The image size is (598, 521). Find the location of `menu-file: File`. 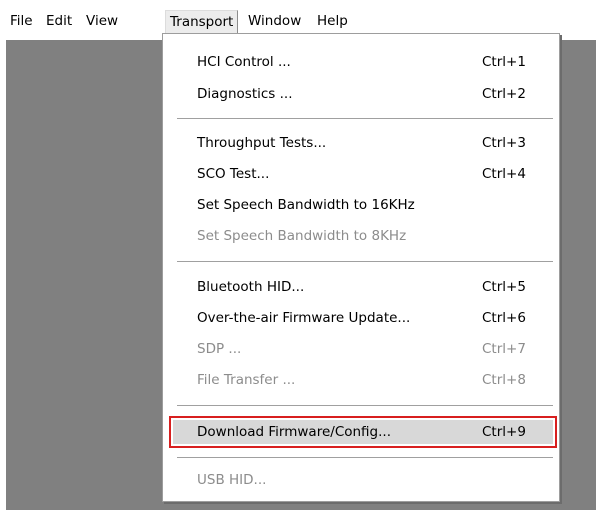

menu-file: File is located at coordinates (21, 21).